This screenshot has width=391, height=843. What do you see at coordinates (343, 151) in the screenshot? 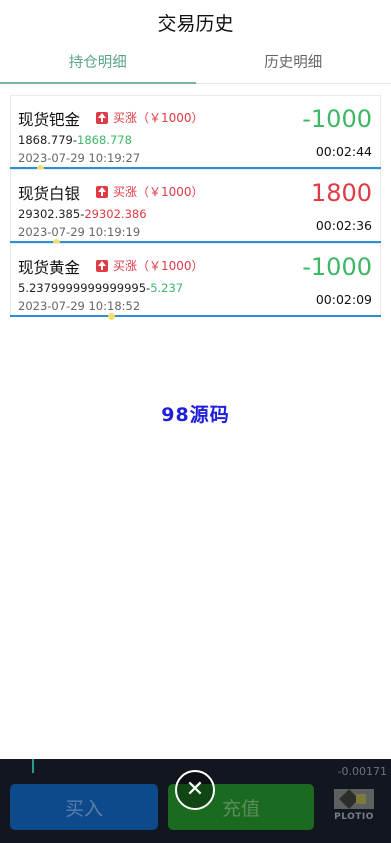
I see `countdown: 00:02:44` at bounding box center [343, 151].